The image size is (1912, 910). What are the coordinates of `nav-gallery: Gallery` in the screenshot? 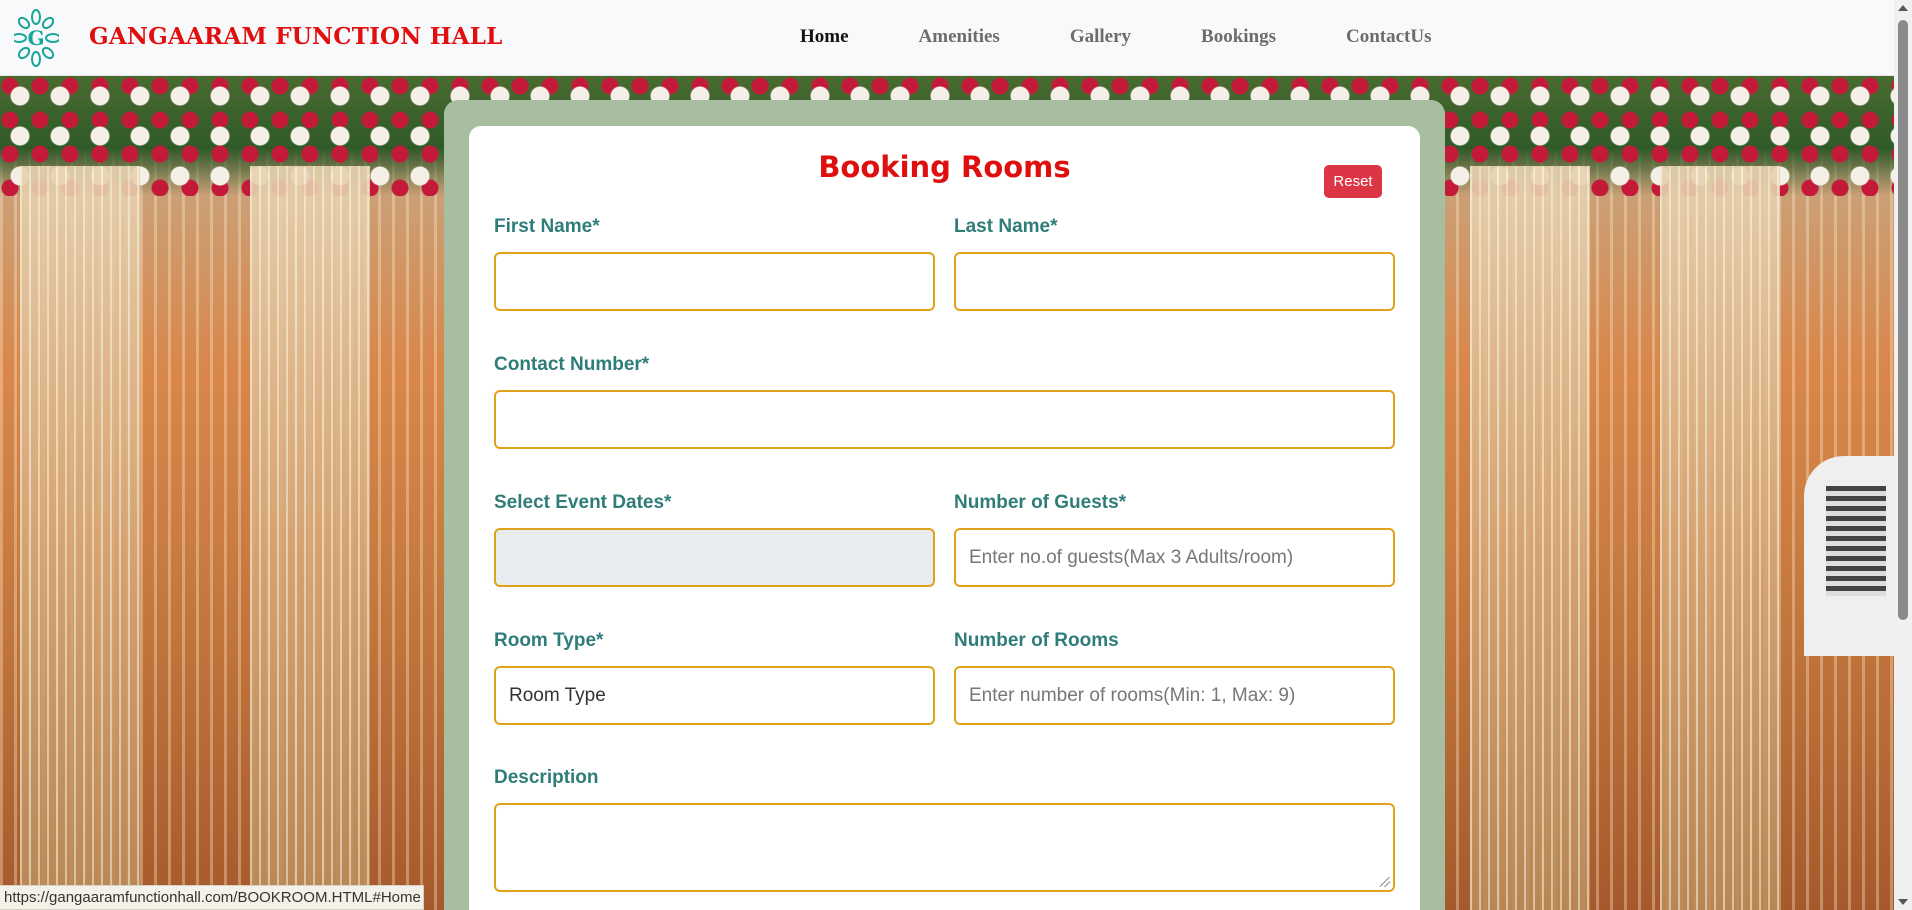 It's located at (1100, 37).